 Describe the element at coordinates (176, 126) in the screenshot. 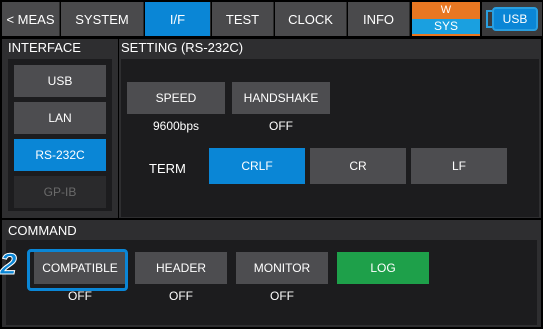

I see `speed-value: 9600bps` at that location.